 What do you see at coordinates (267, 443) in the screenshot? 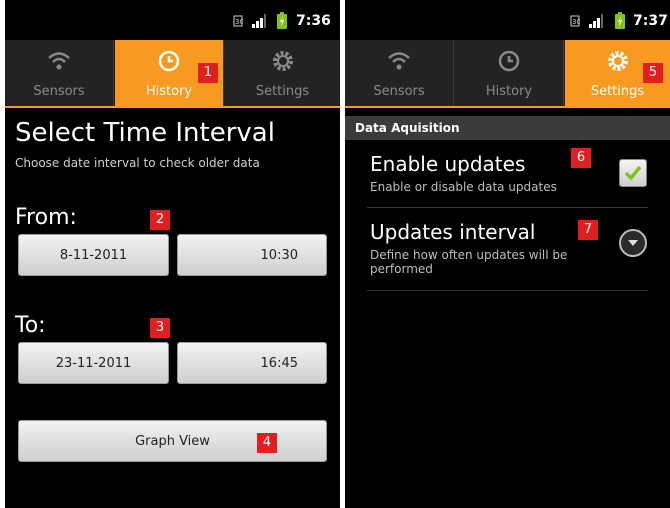
I see `callout-badge: 4` at bounding box center [267, 443].